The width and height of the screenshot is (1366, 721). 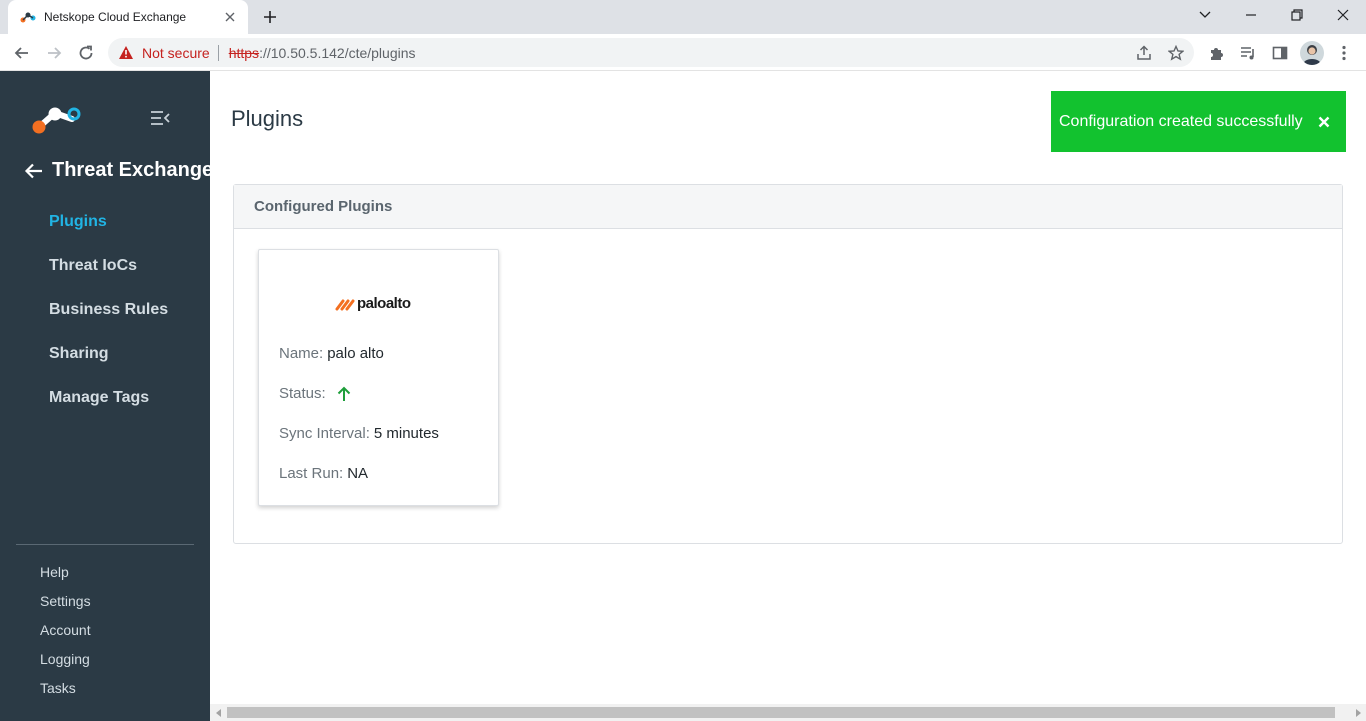 I want to click on plugin-logo-text: paloalto, so click(x=384, y=303).